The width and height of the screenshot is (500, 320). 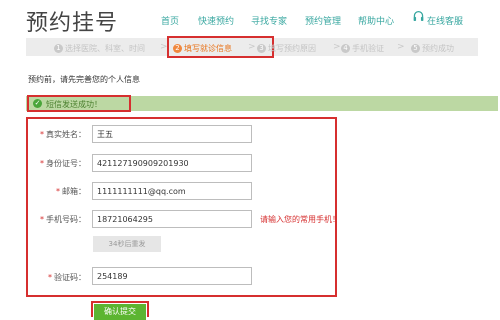 I want to click on nav-quick-booking: 快速预约, so click(x=216, y=20).